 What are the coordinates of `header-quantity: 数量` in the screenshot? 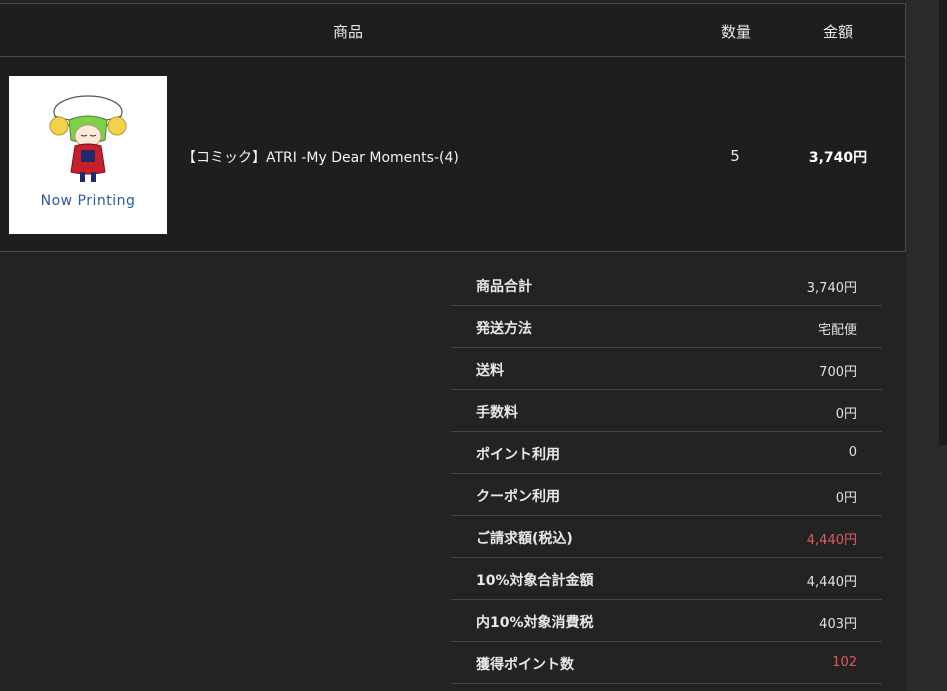 It's located at (735, 32).